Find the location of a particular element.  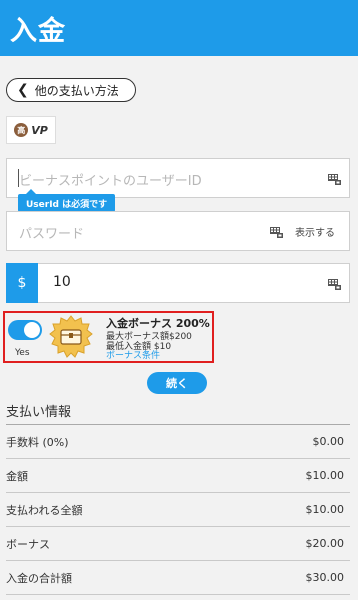

payment-info-title: 支払い情報 is located at coordinates (39, 412).